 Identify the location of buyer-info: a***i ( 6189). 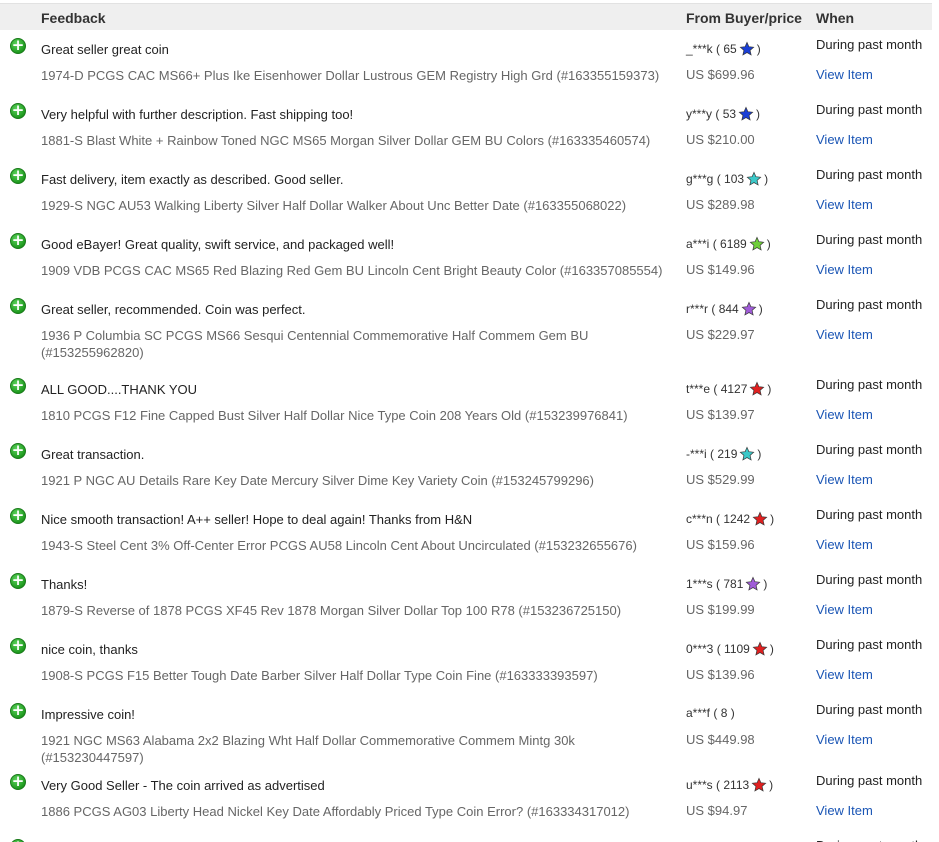
(728, 245).